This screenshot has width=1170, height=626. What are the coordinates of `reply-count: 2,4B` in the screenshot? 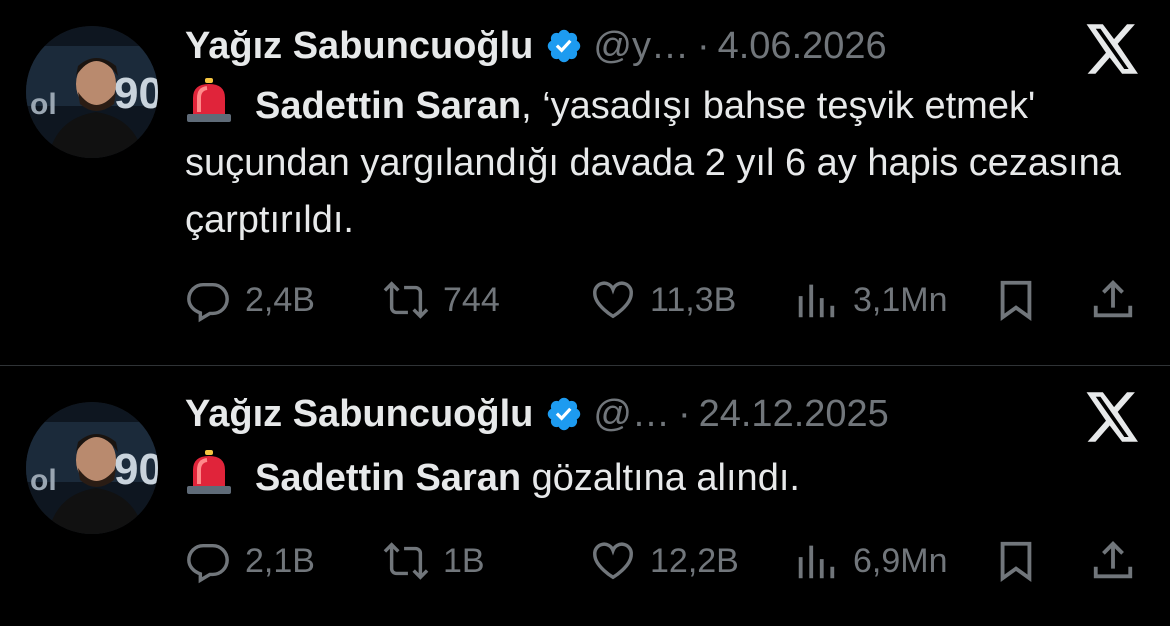 It's located at (280, 299).